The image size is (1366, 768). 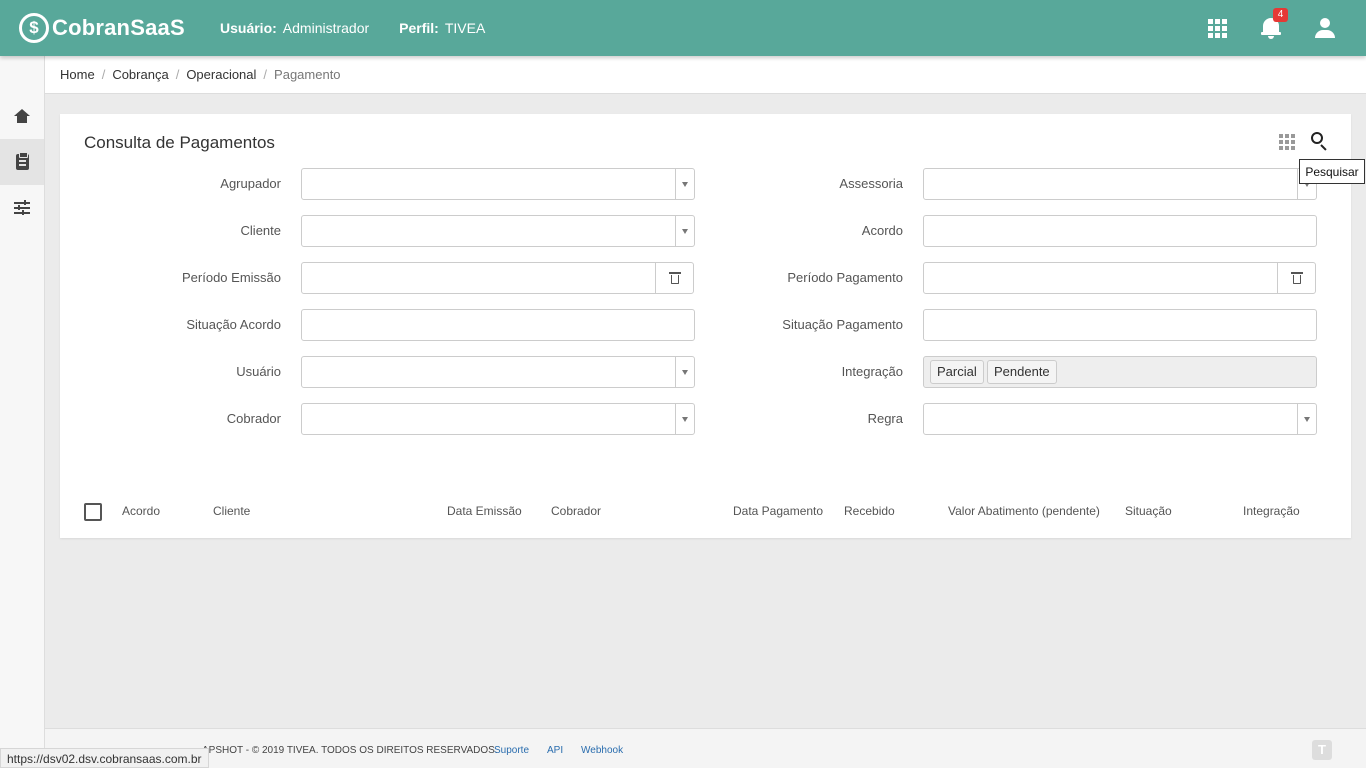 I want to click on logo-text: CobranSaaS, so click(x=118, y=27).